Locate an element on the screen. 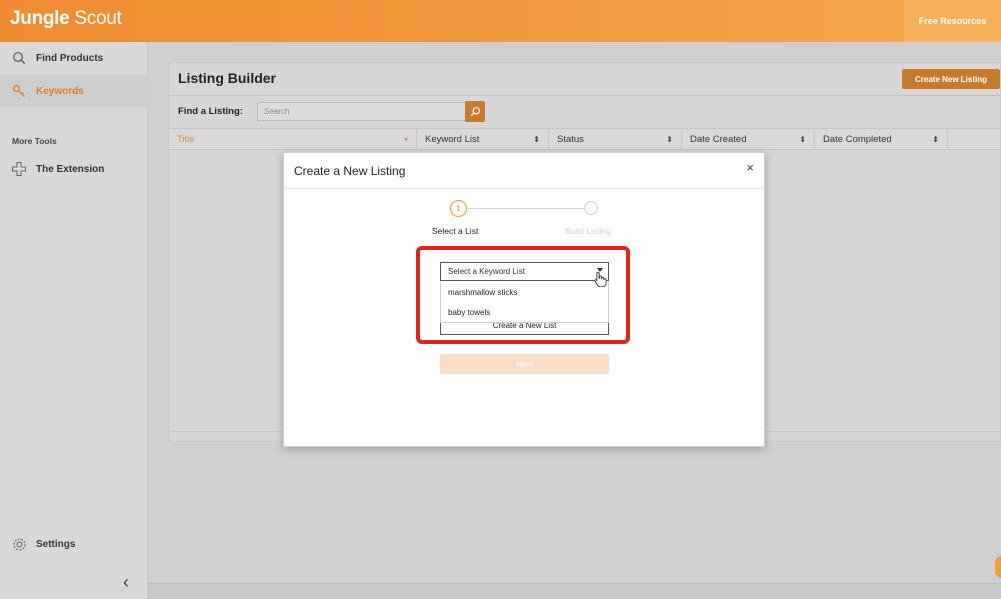 Image resolution: width=1001 pixels, height=599 pixels. jungle-scout-logo: Jungle Scout is located at coordinates (66, 19).